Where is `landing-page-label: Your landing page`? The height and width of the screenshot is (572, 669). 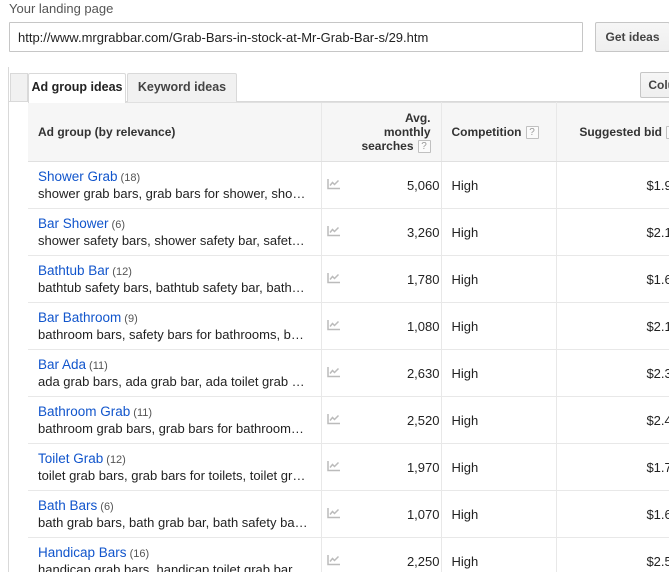 landing-page-label: Your landing page is located at coordinates (61, 8).